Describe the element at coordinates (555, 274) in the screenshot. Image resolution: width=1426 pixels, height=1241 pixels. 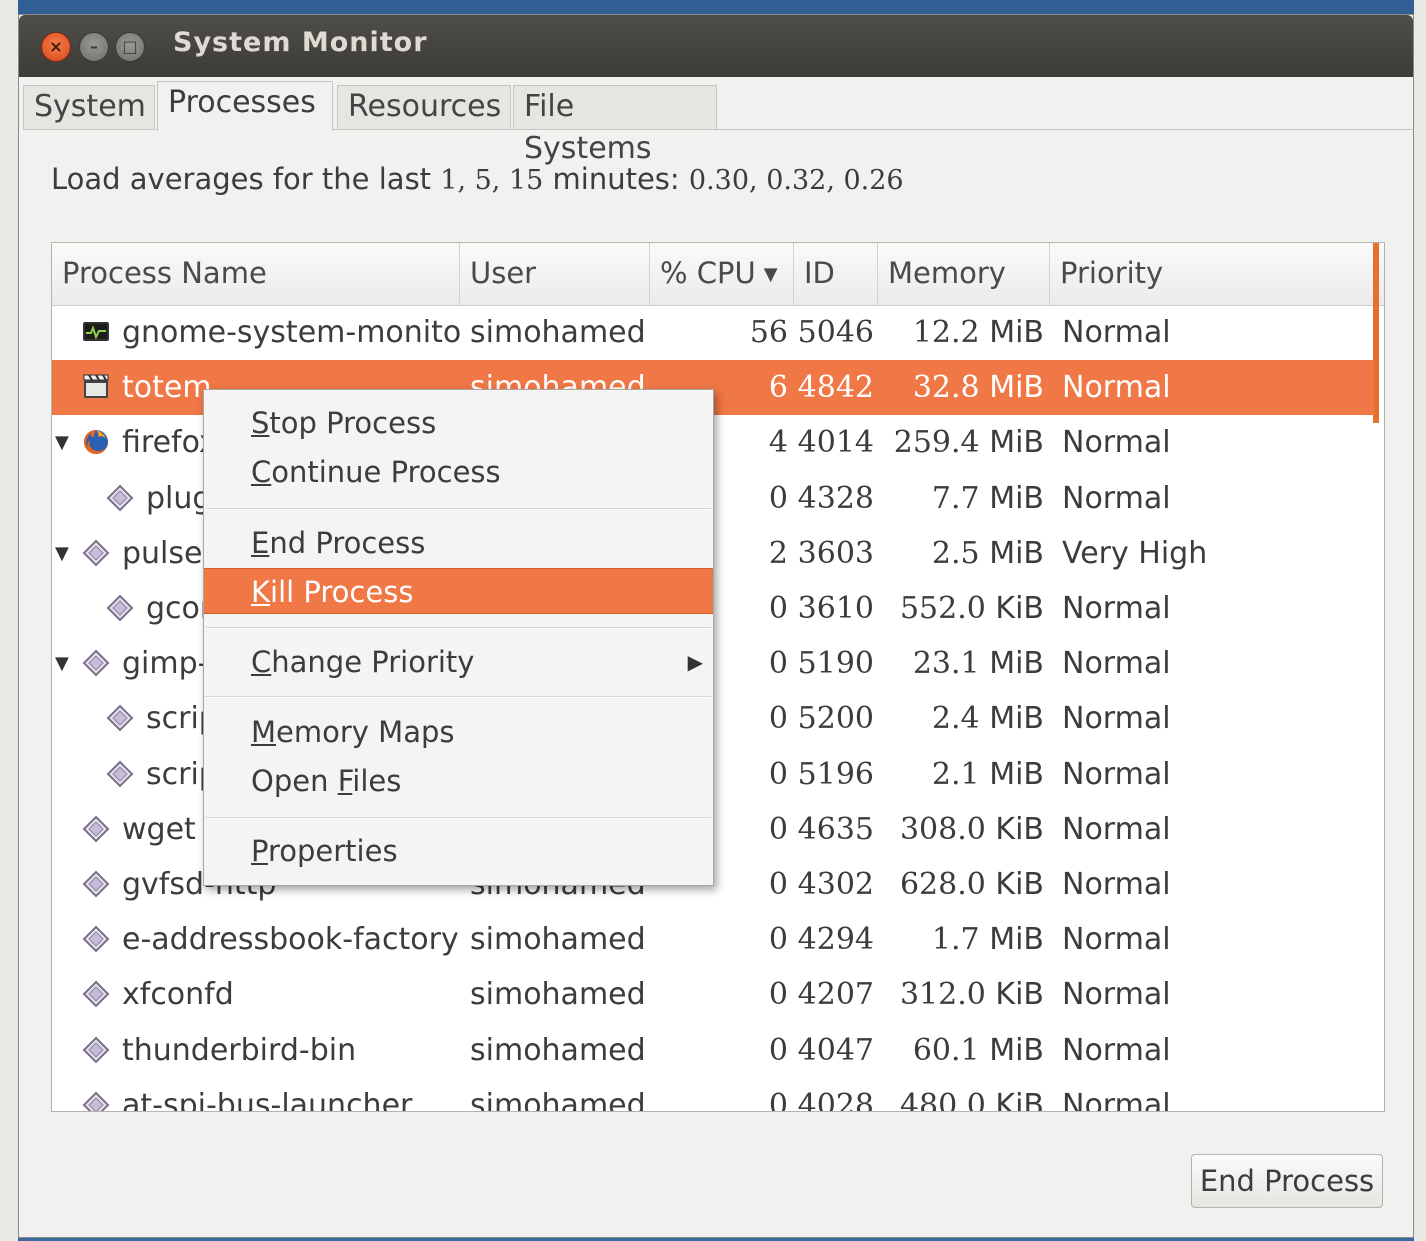
I see `column-user: User` at that location.